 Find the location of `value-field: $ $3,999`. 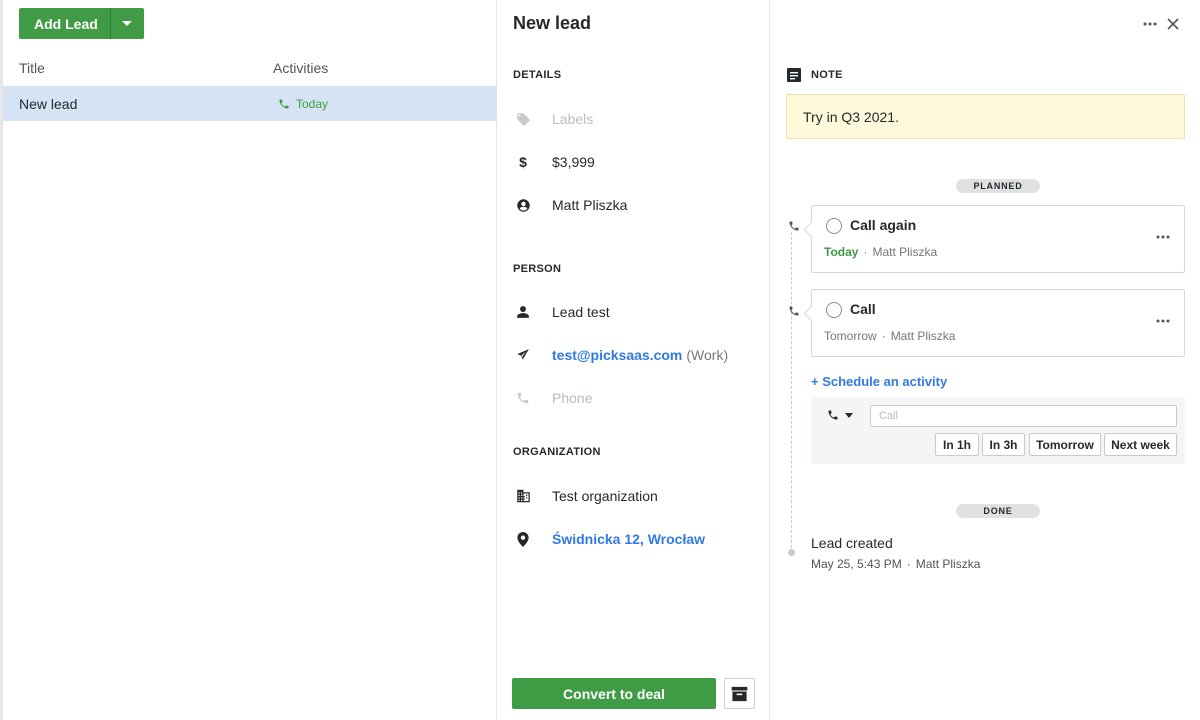

value-field: $ $3,999 is located at coordinates (554, 162).